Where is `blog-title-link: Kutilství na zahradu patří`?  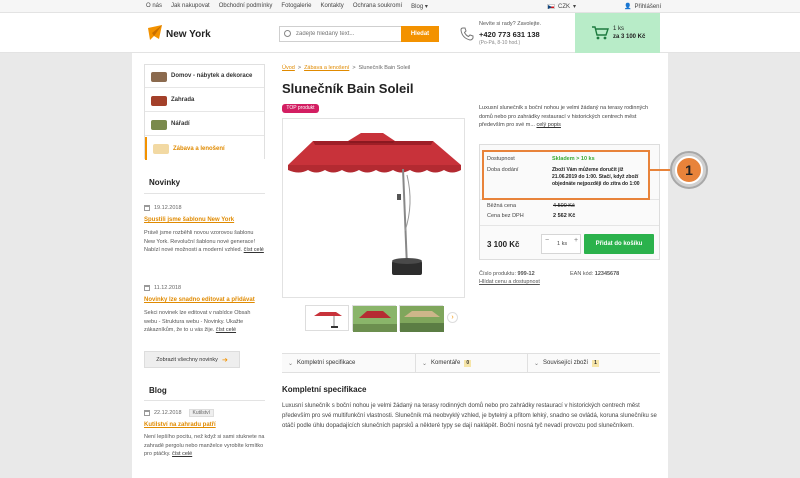
blog-title-link: Kutilství na zahradu patří is located at coordinates (204, 425).